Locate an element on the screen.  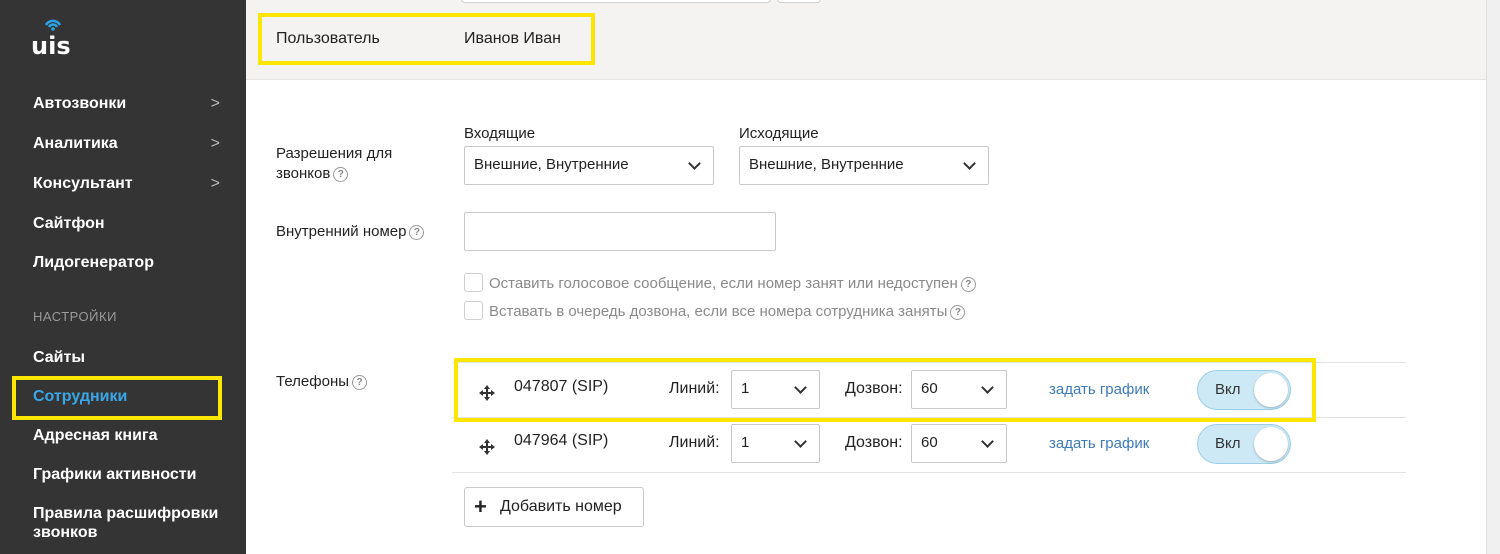
user-label: Пользователь is located at coordinates (328, 38).